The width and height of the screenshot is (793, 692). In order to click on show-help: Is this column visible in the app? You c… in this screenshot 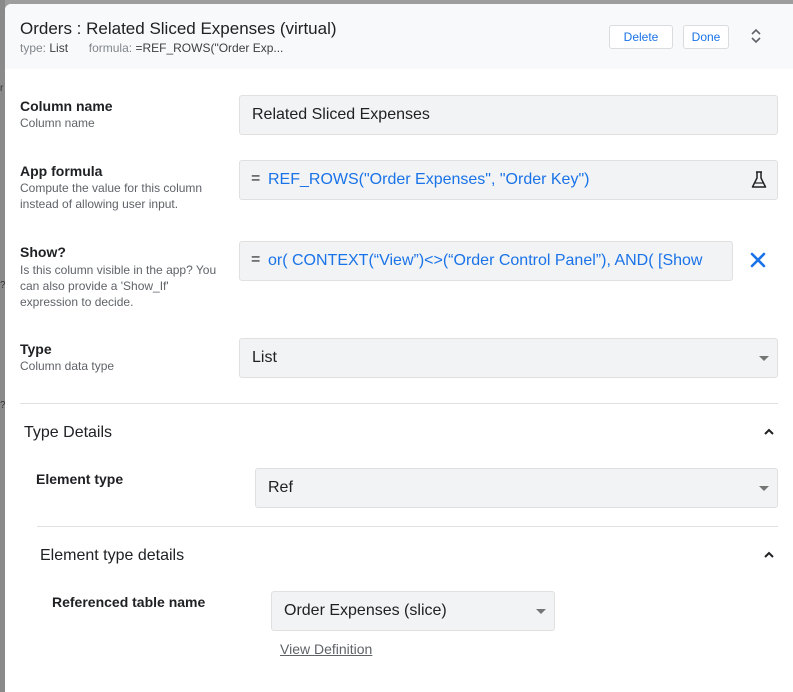, I will do `click(118, 286)`.